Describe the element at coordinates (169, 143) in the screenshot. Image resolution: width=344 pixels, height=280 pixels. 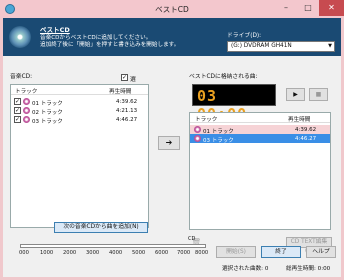
I see `add-to-best-button: ➔` at that location.